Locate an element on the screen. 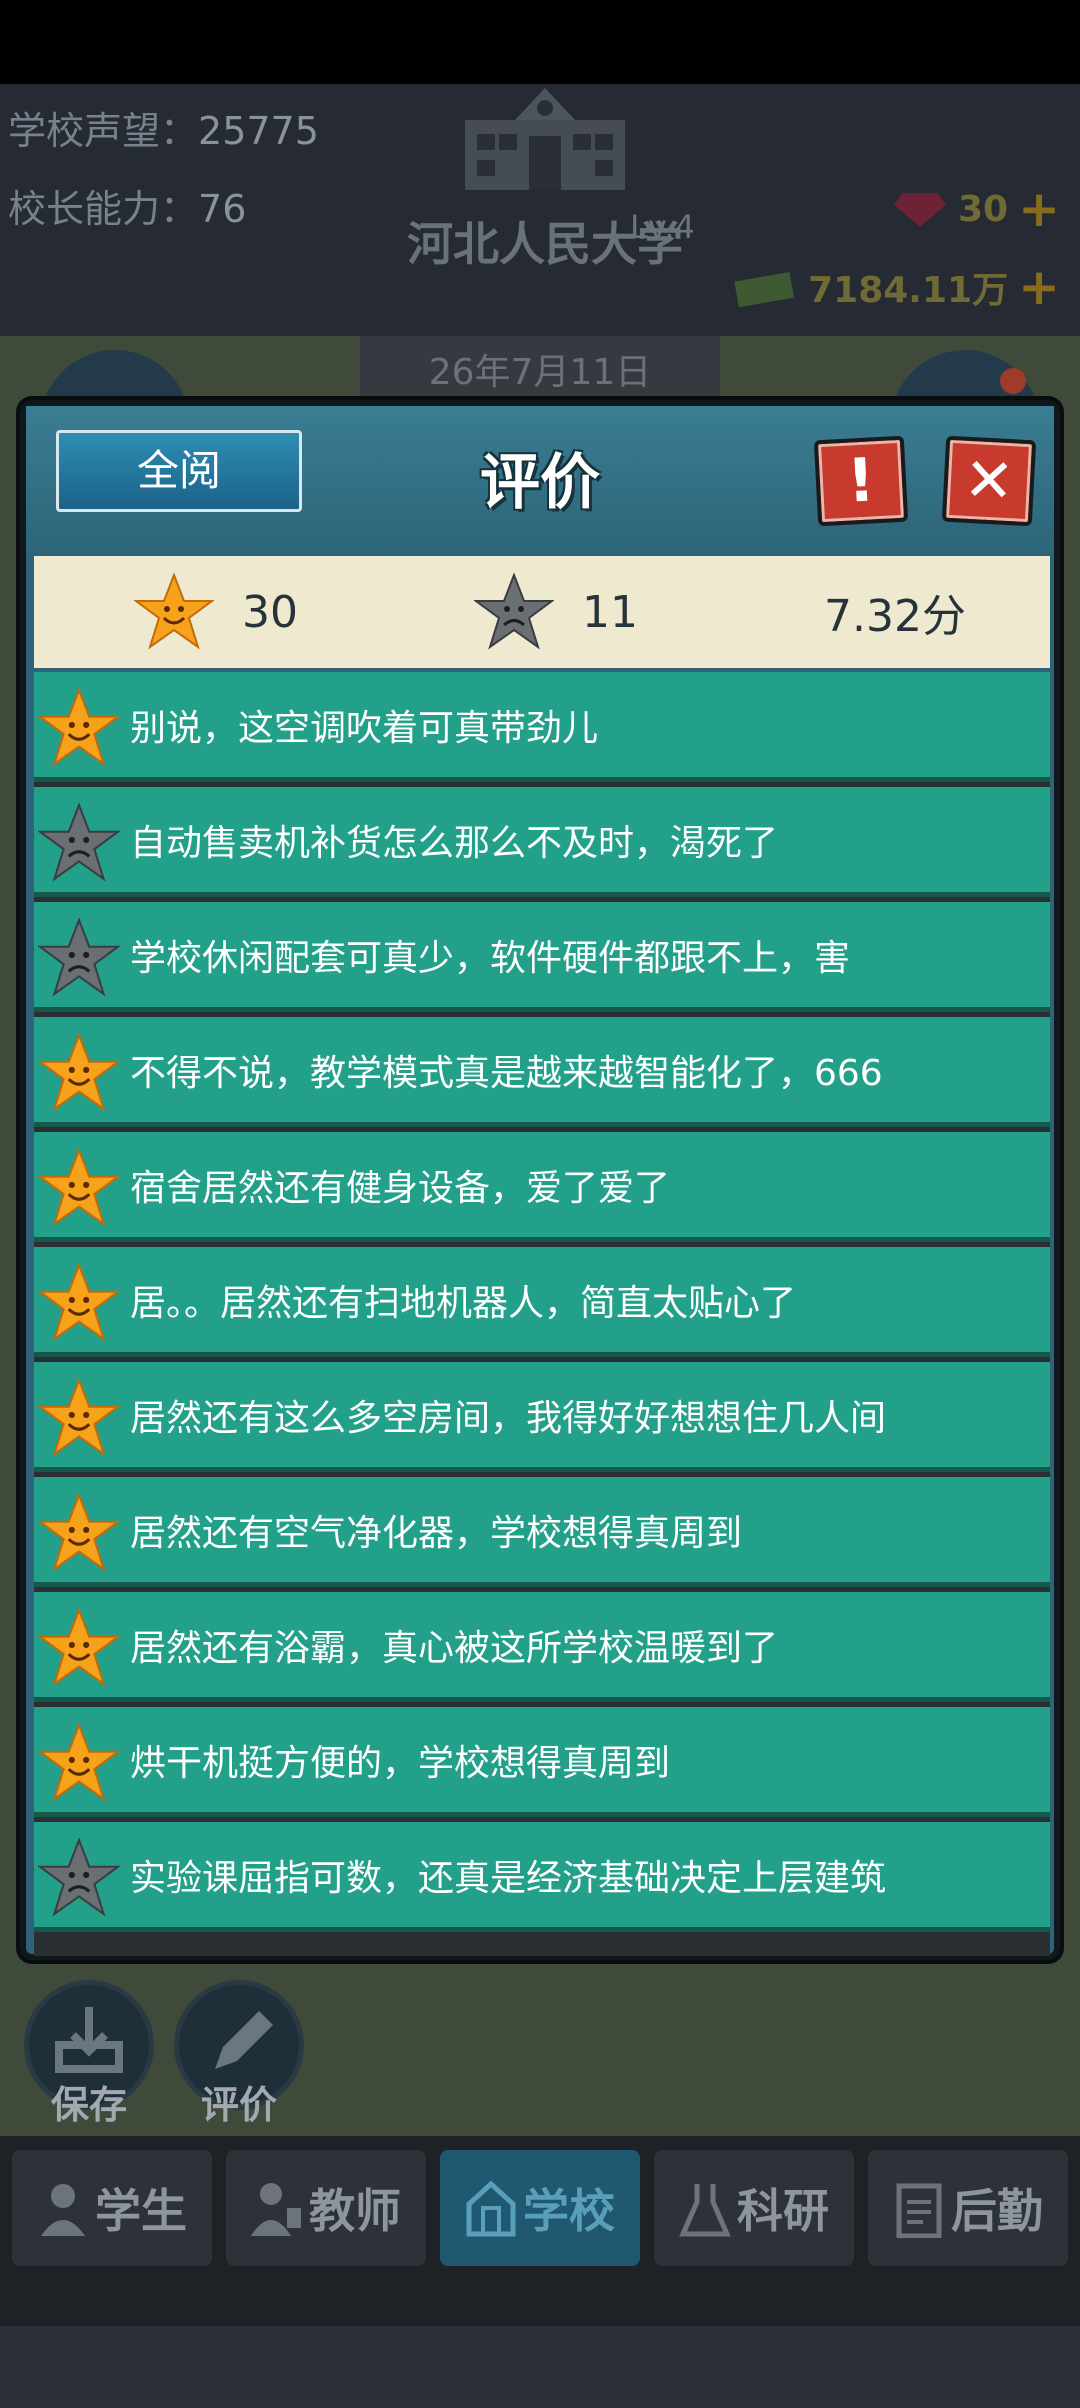 The height and width of the screenshot is (2408, 1080). bad-count: 11 is located at coordinates (610, 612).